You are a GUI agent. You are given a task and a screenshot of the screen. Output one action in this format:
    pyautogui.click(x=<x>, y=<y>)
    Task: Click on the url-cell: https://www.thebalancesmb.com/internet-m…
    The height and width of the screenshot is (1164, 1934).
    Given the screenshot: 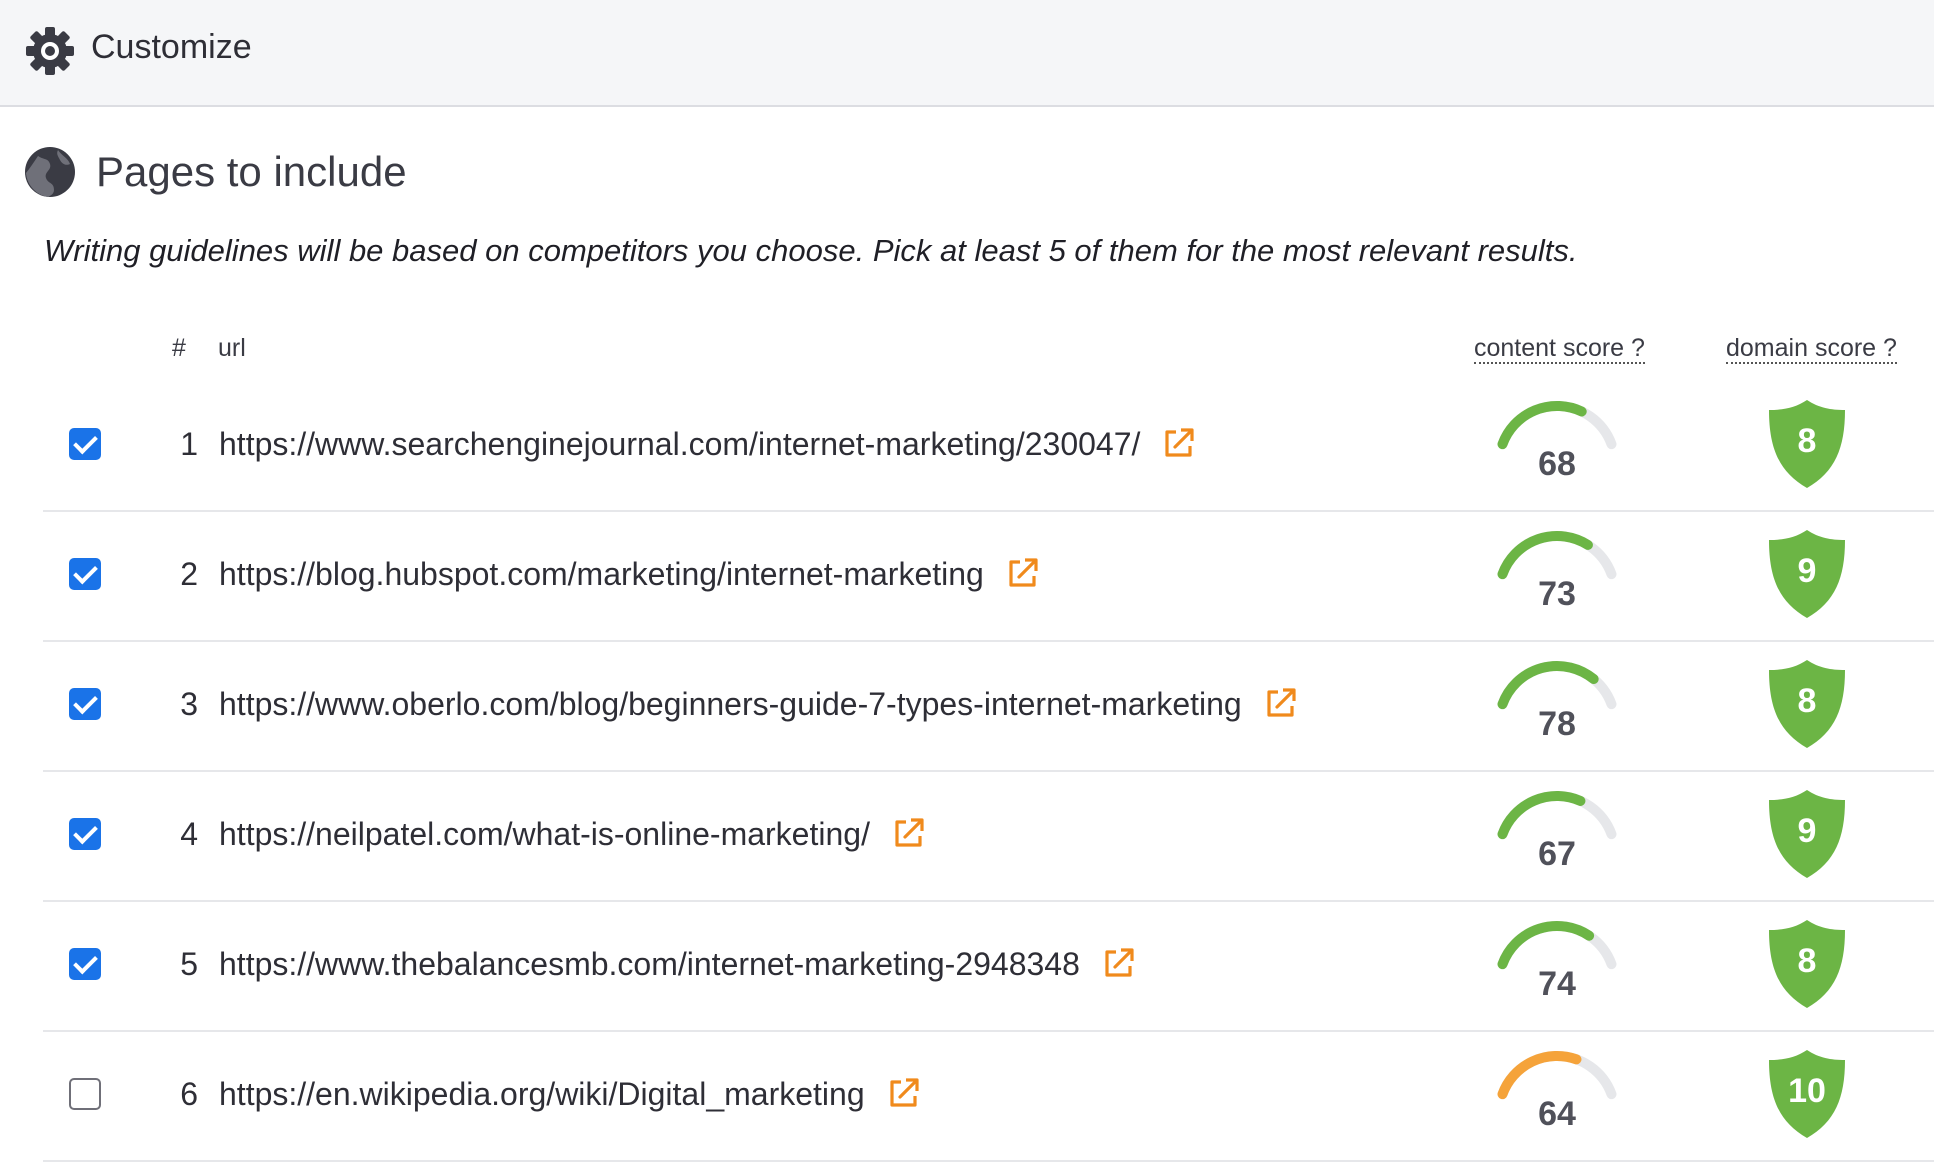 What is the action you would take?
    pyautogui.click(x=677, y=965)
    